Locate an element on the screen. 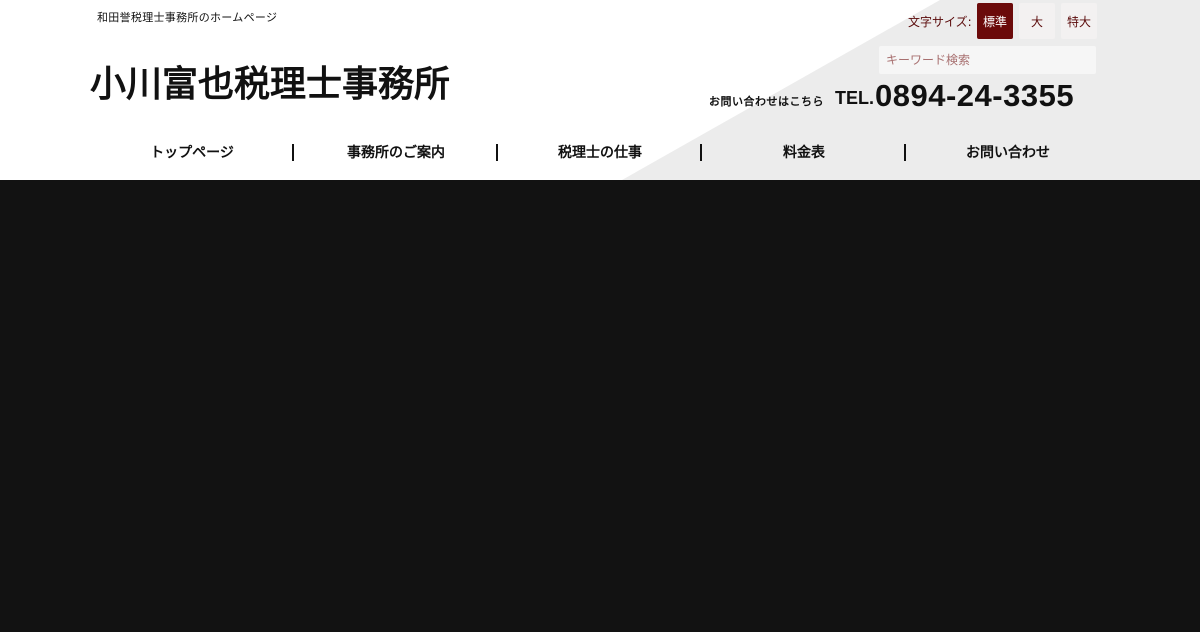  font-size-standard-button: 標準 is located at coordinates (995, 21).